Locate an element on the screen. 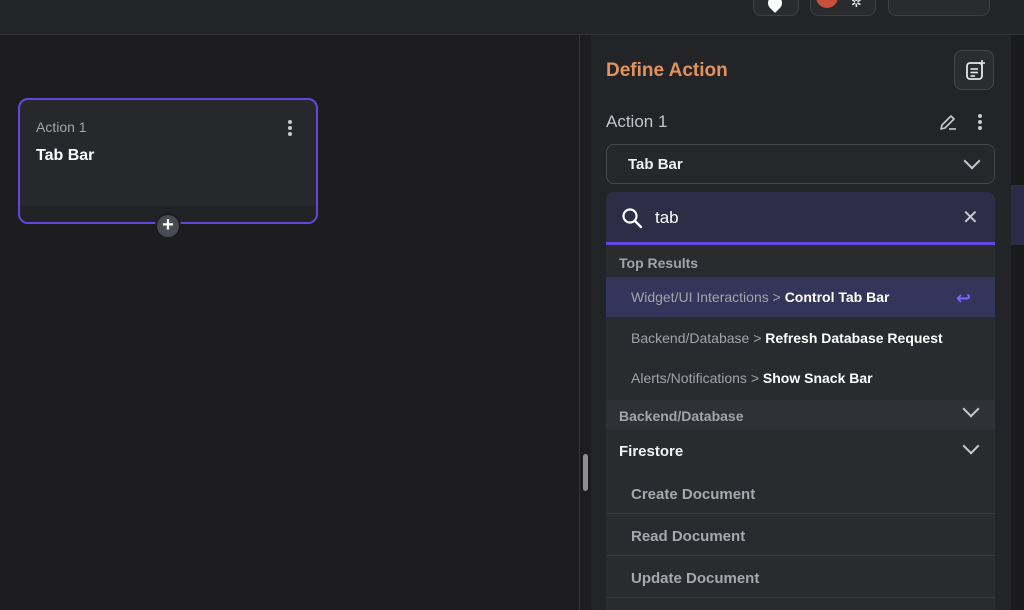 The width and height of the screenshot is (1024, 610). action-card-label: Action 1 is located at coordinates (61, 127).